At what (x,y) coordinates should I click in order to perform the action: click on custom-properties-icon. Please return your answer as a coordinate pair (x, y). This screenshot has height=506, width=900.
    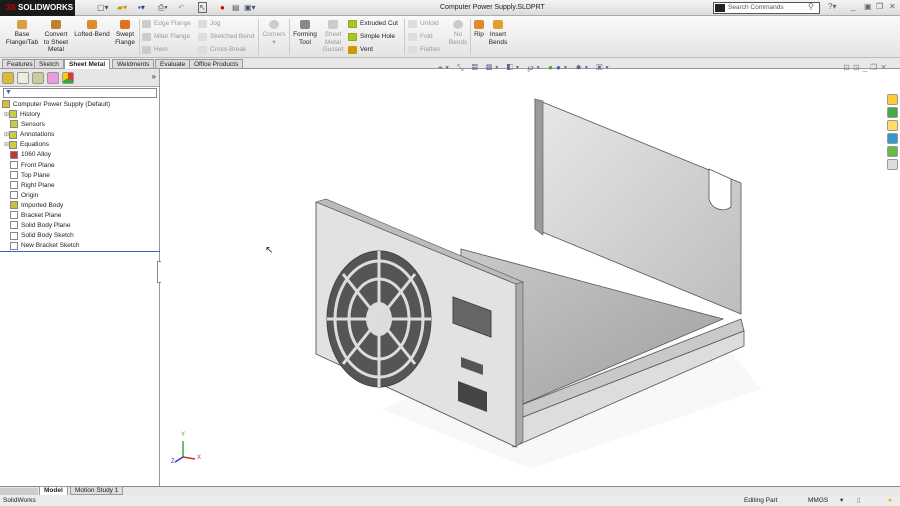
    Looking at the image, I should click on (892, 164).